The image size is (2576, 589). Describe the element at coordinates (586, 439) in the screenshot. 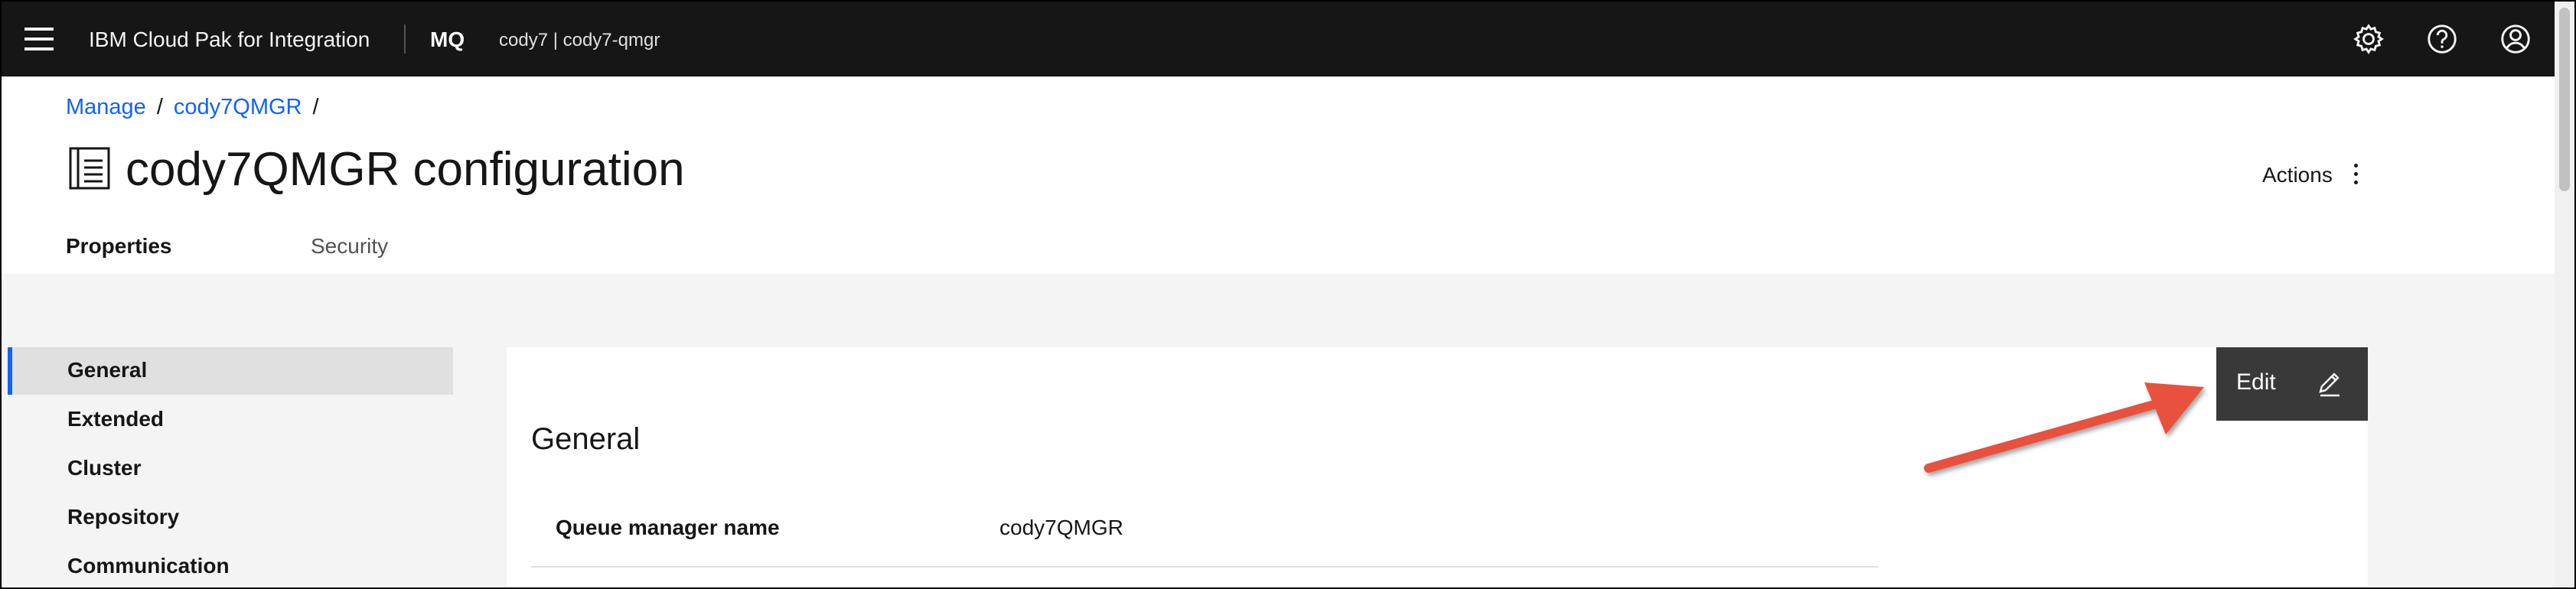

I see `panel-title: General` at that location.